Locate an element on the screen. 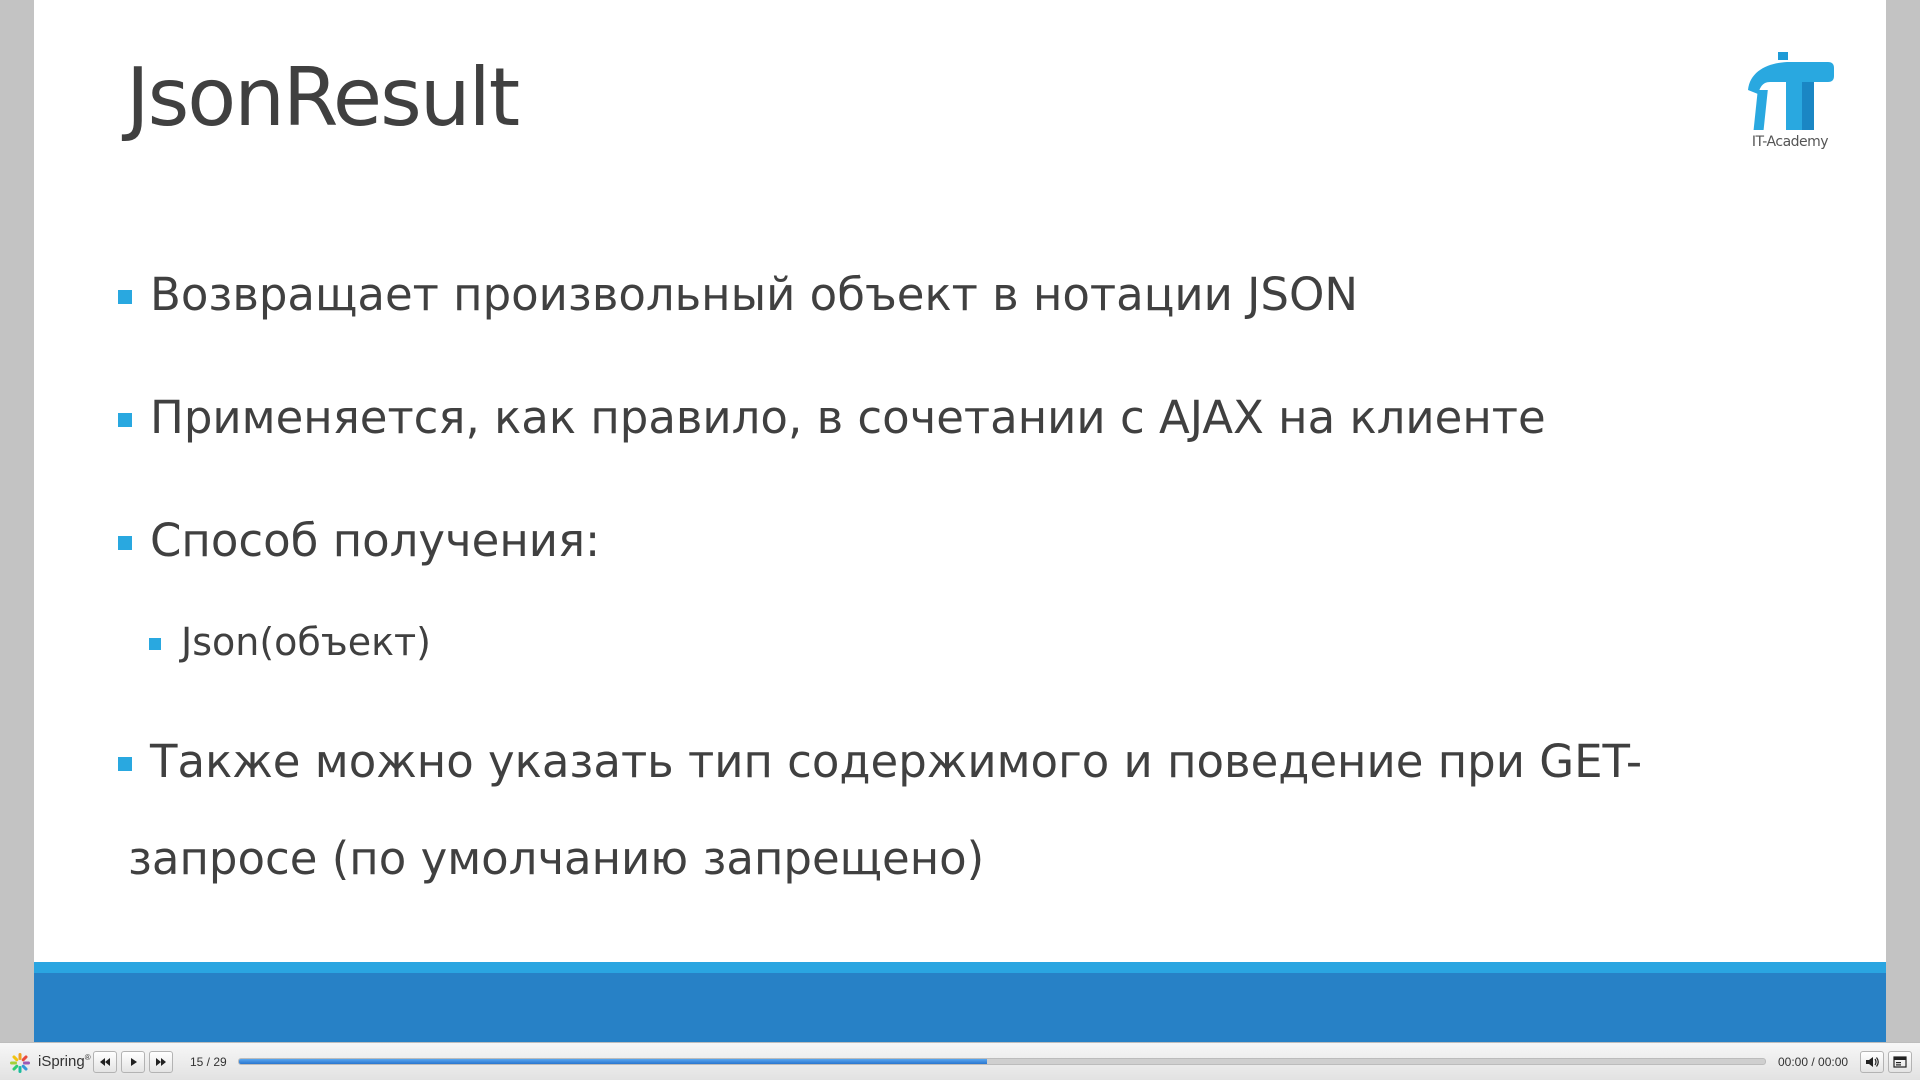 The image size is (1920, 1080). bullet-text: Json(объект) is located at coordinates (306, 642).